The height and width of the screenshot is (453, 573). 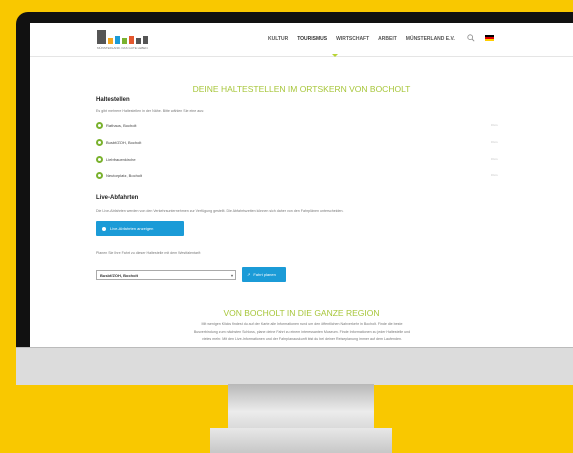 What do you see at coordinates (278, 39) in the screenshot?
I see `nav-item-kultur: KULTUR` at bounding box center [278, 39].